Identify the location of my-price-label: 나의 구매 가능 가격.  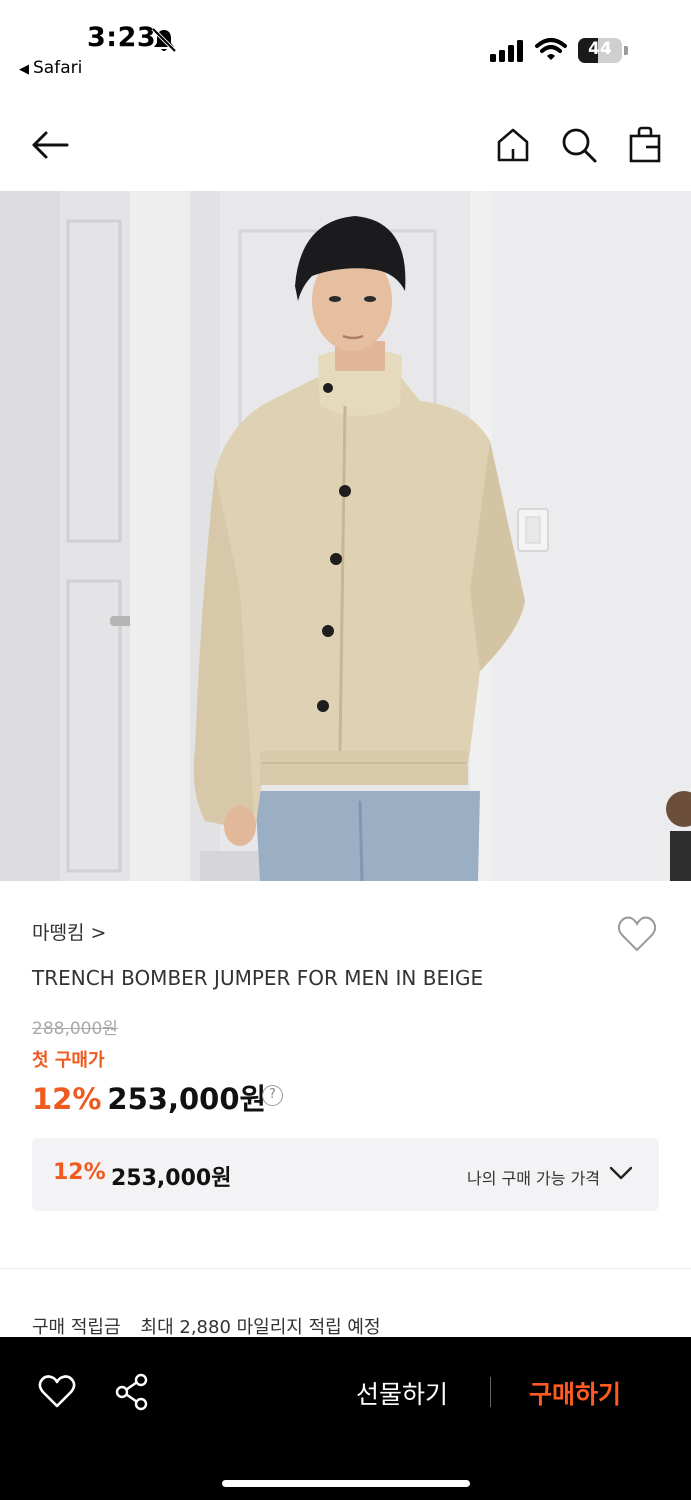
(534, 1178).